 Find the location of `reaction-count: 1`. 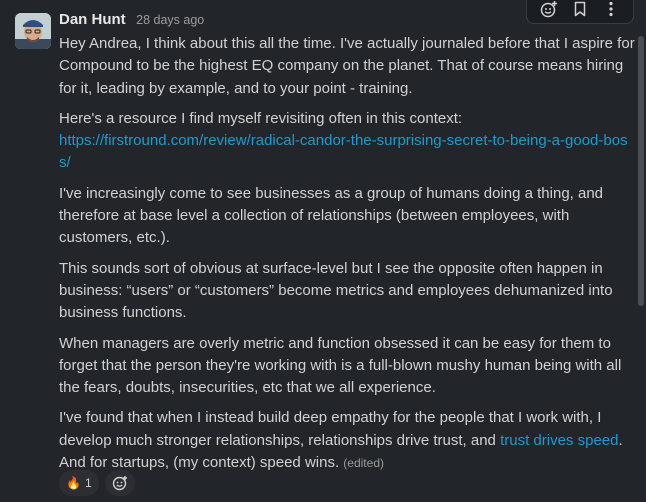

reaction-count: 1 is located at coordinates (88, 483).